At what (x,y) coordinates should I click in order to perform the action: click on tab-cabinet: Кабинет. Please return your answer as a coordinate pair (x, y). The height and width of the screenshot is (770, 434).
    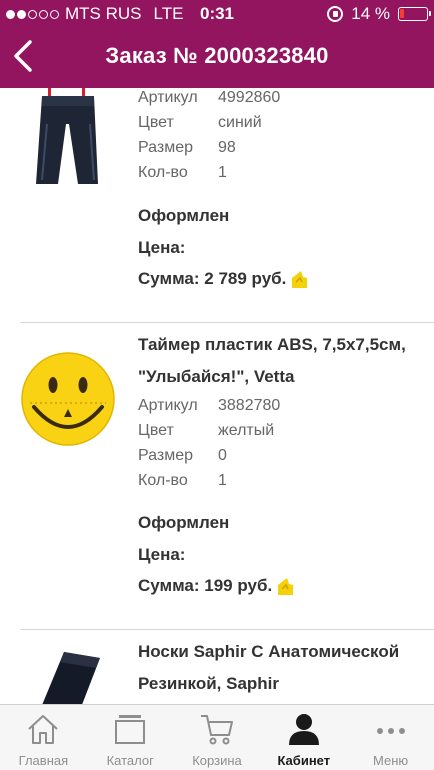
    Looking at the image, I should click on (303, 737).